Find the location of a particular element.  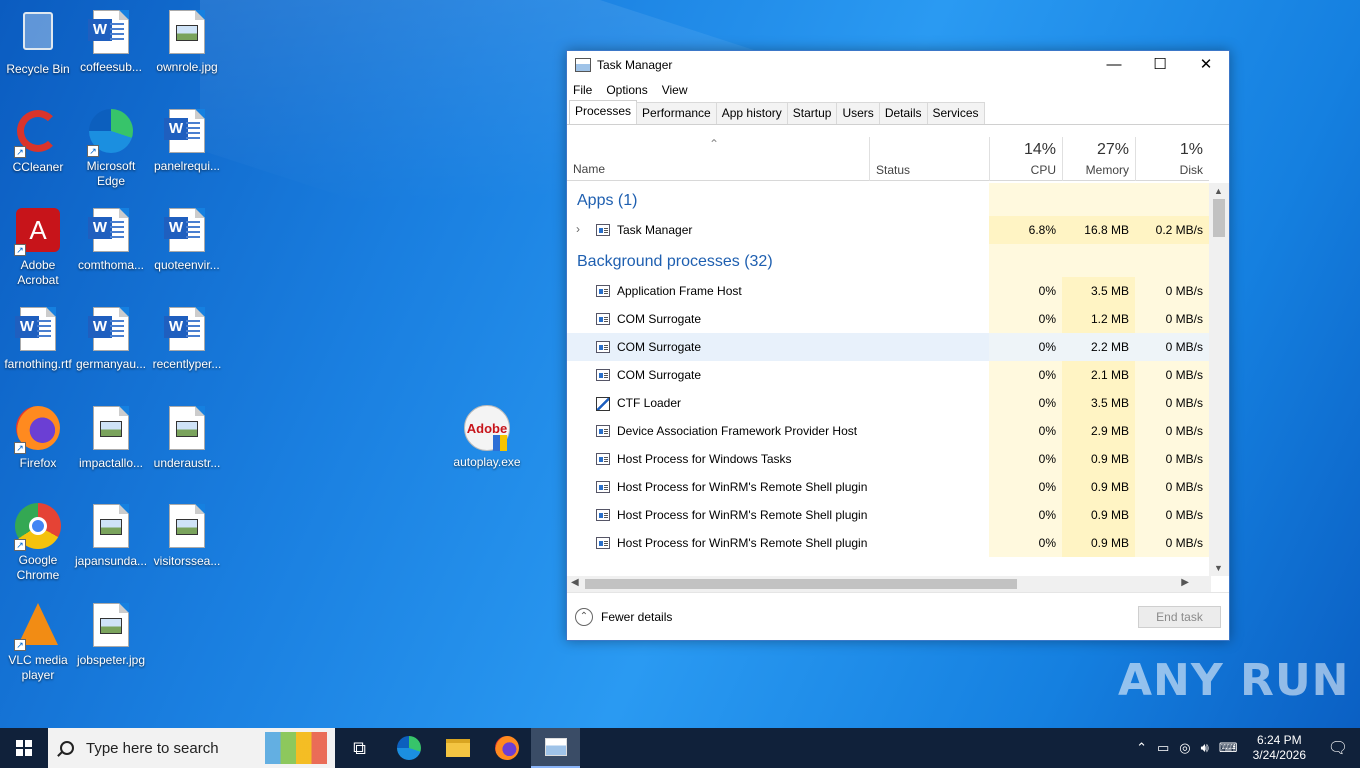

column-name: Name is located at coordinates (589, 169).